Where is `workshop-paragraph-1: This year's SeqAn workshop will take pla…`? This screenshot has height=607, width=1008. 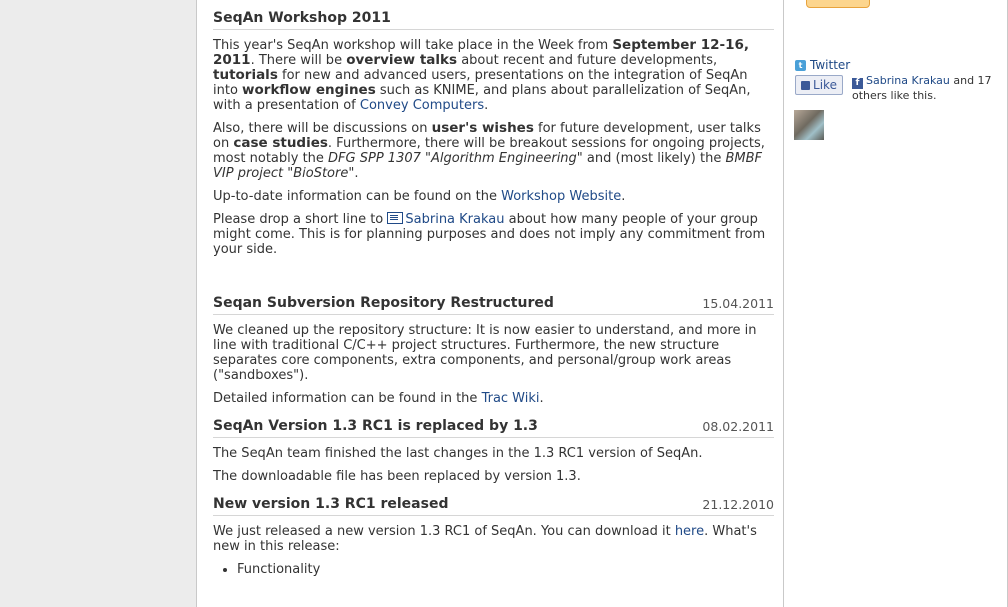 workshop-paragraph-1: This year's SeqAn workshop will take pla… is located at coordinates (482, 75).